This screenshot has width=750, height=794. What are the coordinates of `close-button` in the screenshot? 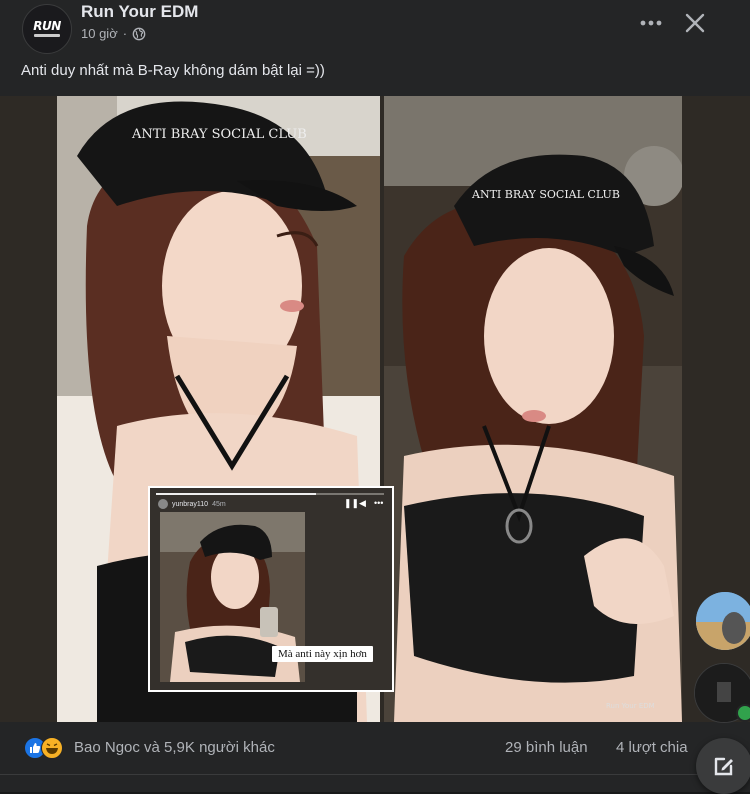 It's located at (695, 23).